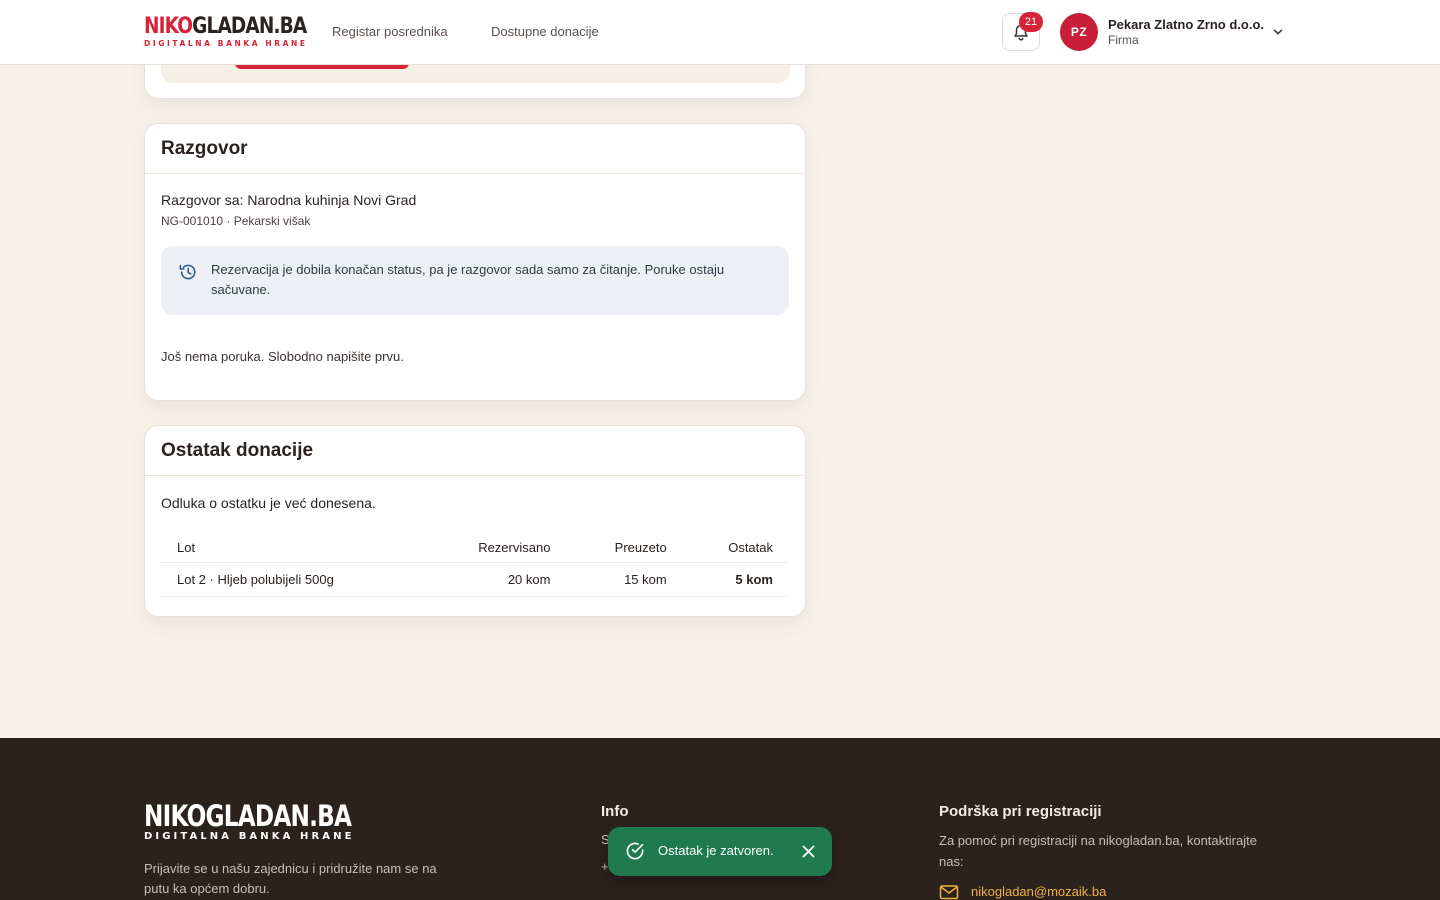  I want to click on column-header-lot: Lot, so click(292, 548).